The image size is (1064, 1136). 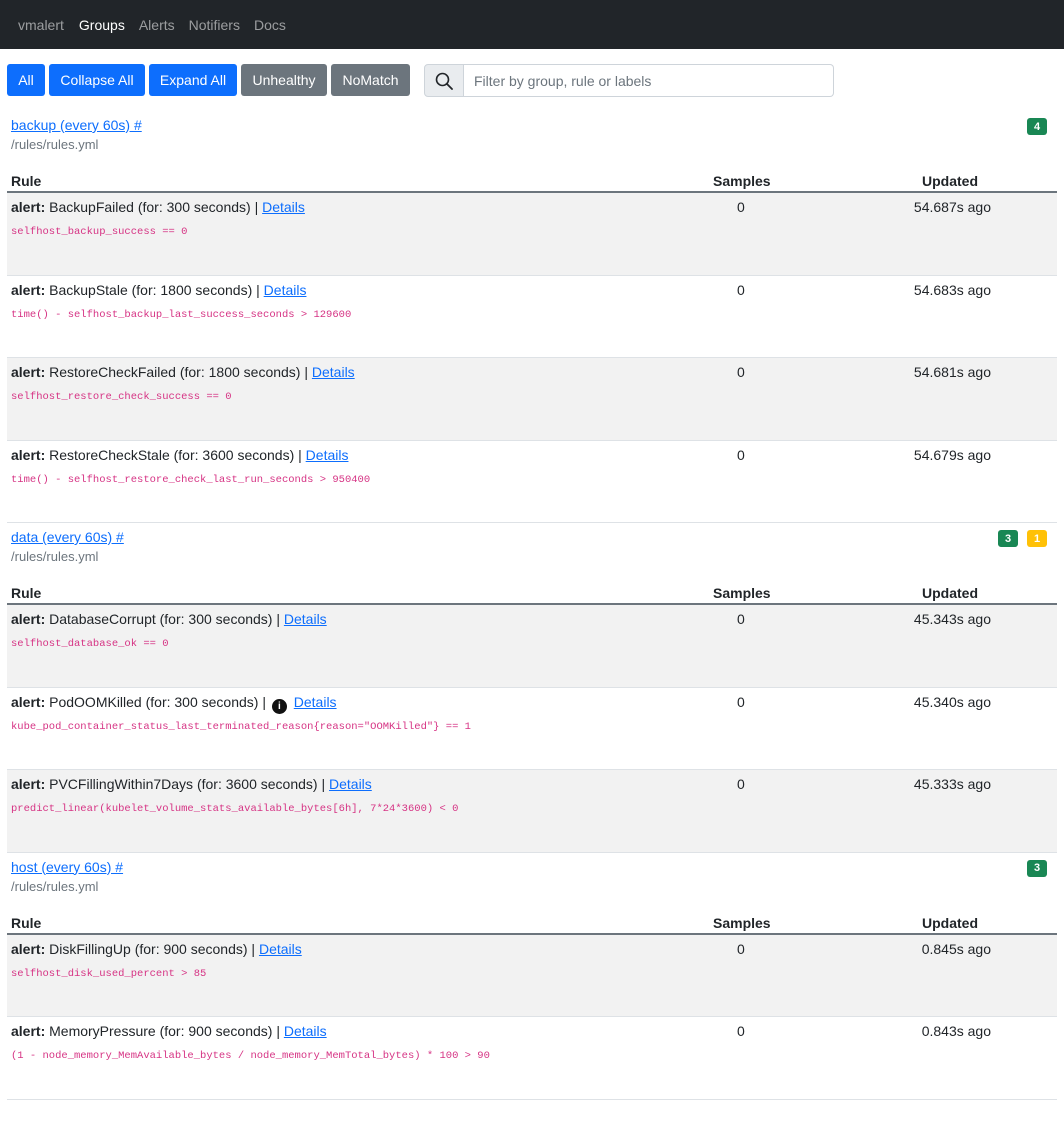 What do you see at coordinates (952, 701) in the screenshot?
I see `rule-updated: 45.340s ago` at bounding box center [952, 701].